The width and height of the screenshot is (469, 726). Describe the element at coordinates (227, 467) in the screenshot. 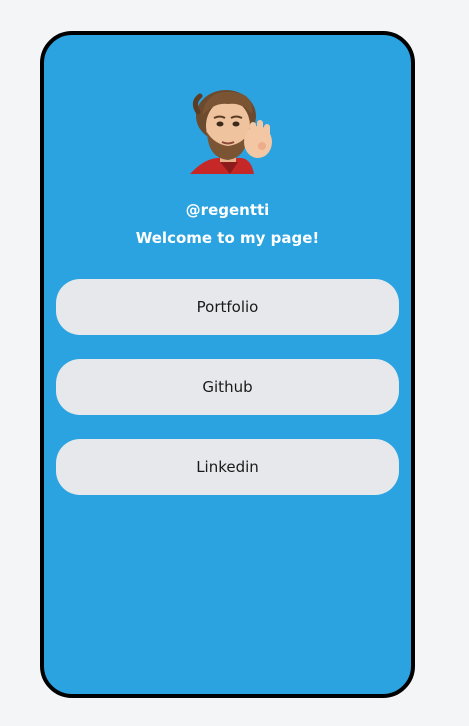

I see `linkedin-button: Linkedin` at that location.